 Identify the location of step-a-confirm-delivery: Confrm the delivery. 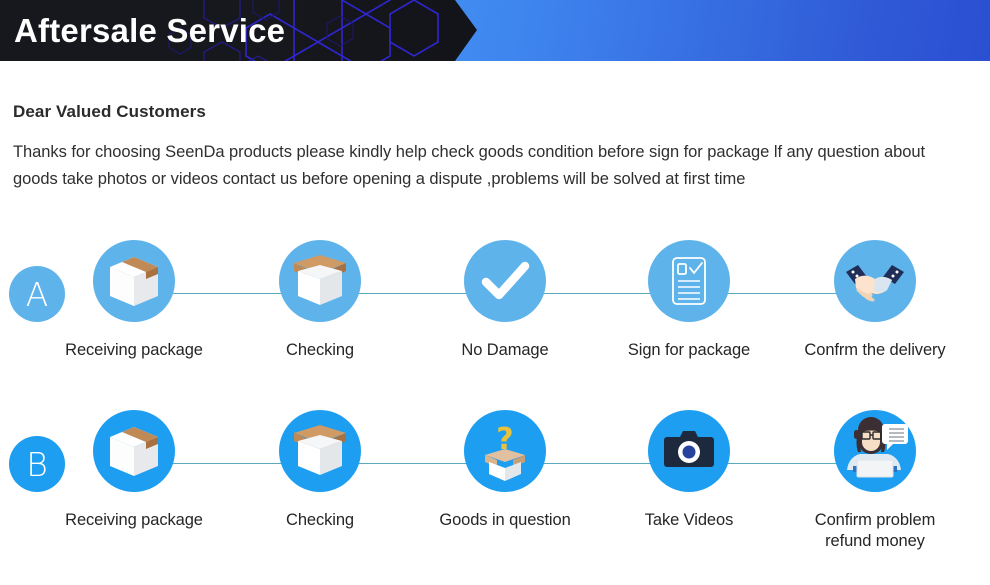
(875, 300).